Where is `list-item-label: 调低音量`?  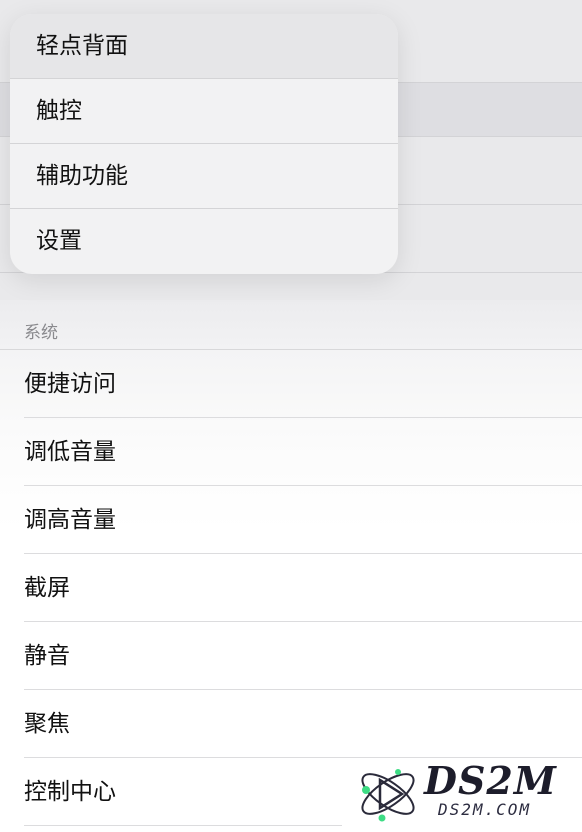 list-item-label: 调低音量 is located at coordinates (70, 452).